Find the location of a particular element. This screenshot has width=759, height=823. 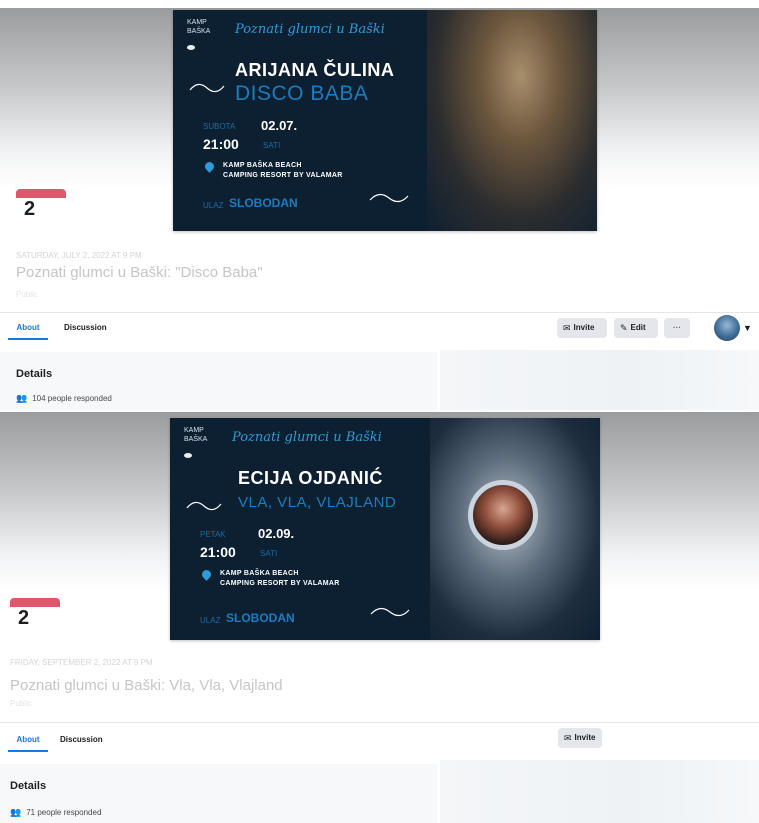

responded-count: 👥 104 people responded is located at coordinates (64, 398).